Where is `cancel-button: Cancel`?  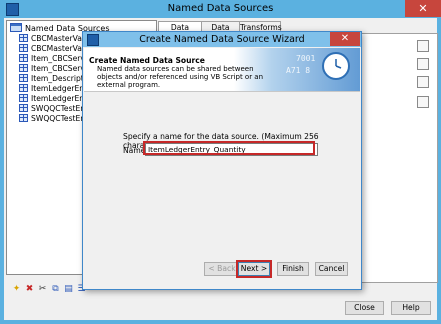 cancel-button: Cancel is located at coordinates (331, 269).